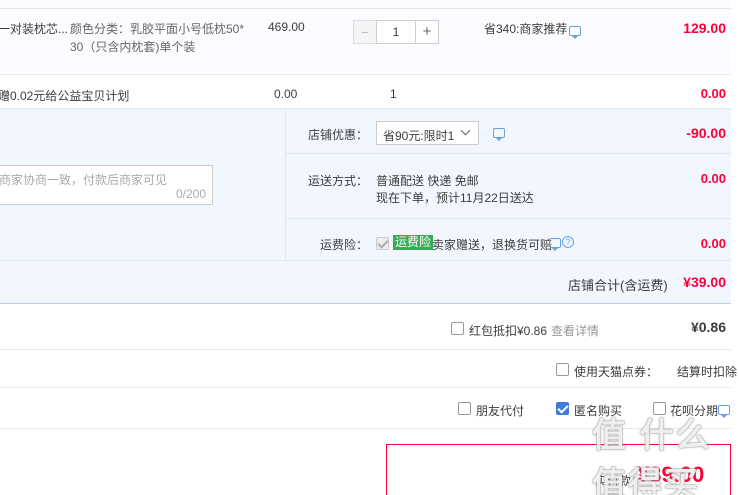 Image resolution: width=739 pixels, height=495 pixels. Describe the element at coordinates (526, 29) in the screenshot. I see `item-promo: 省340:商家推荐` at that location.